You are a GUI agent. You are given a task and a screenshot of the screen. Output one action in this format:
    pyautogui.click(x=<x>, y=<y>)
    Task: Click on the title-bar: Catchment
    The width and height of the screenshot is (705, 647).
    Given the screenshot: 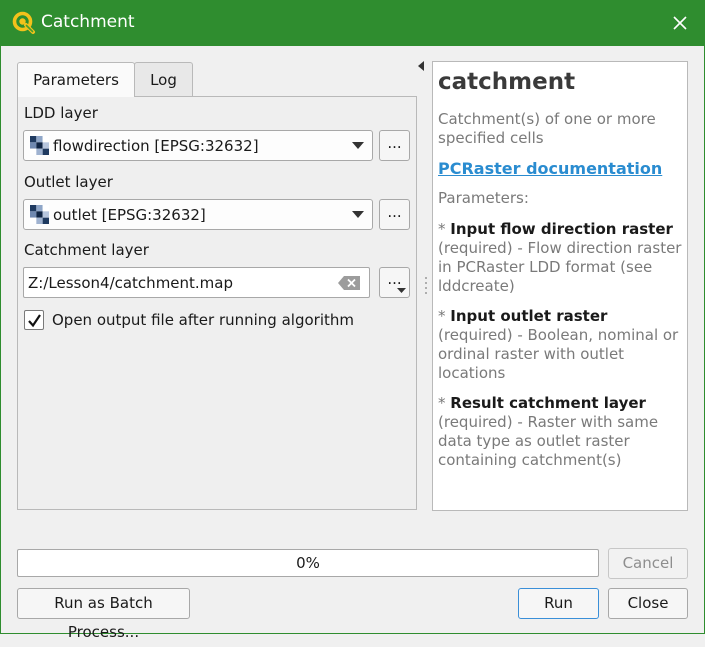 What is the action you would take?
    pyautogui.click(x=352, y=23)
    